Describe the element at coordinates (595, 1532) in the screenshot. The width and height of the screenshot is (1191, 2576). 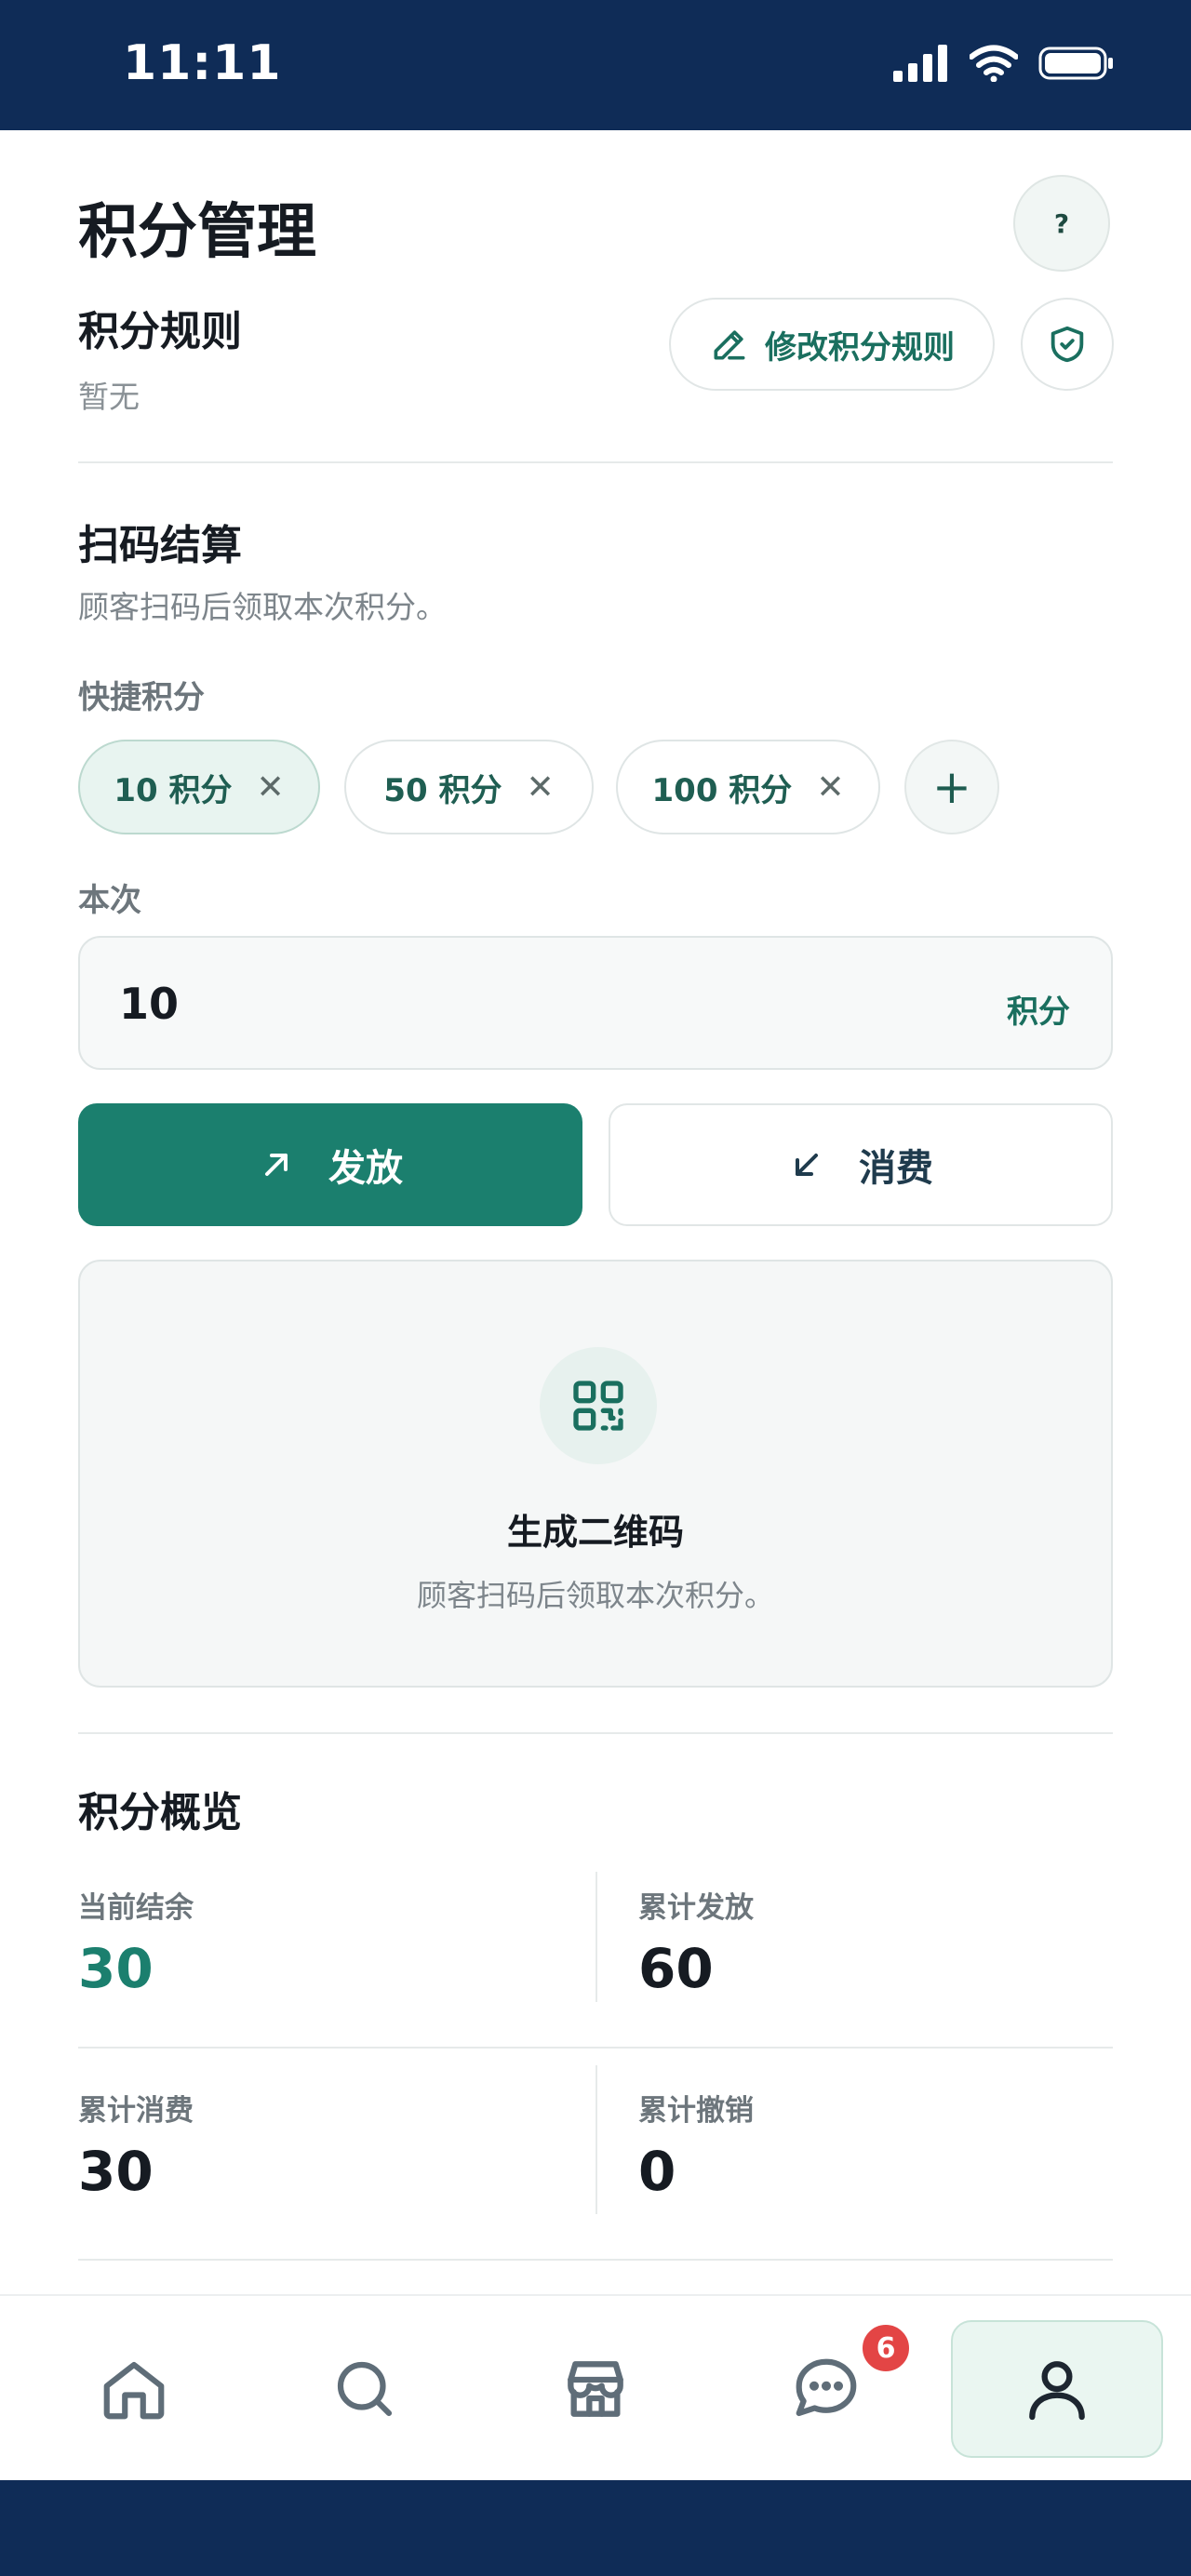
I see `qr-title: 生成二维码` at that location.